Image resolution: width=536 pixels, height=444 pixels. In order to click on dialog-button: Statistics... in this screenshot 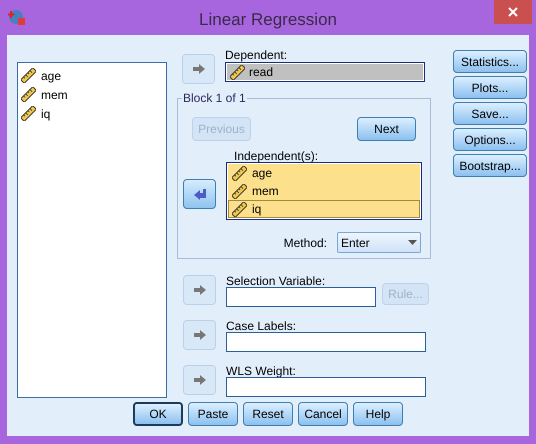, I will do `click(490, 61)`.